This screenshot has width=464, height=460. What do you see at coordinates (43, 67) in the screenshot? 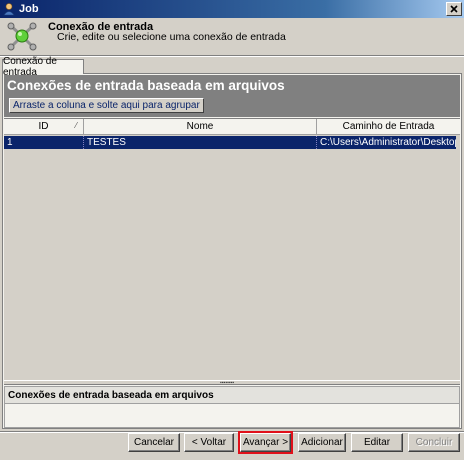
I see `tab-conexao-entrada: Conexão de entrada` at bounding box center [43, 67].